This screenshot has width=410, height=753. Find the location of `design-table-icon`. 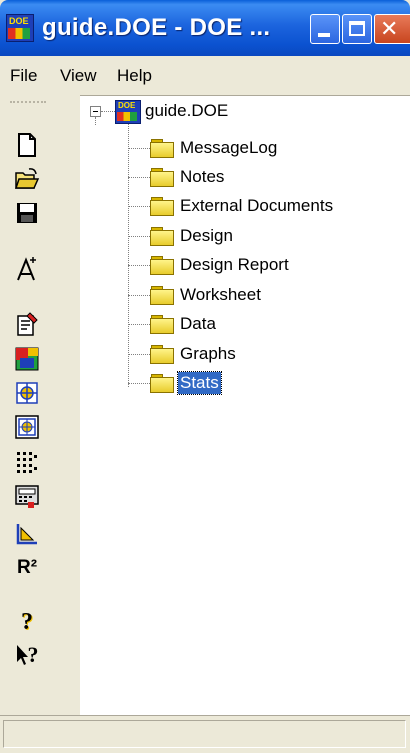

design-table-icon is located at coordinates (27, 359).